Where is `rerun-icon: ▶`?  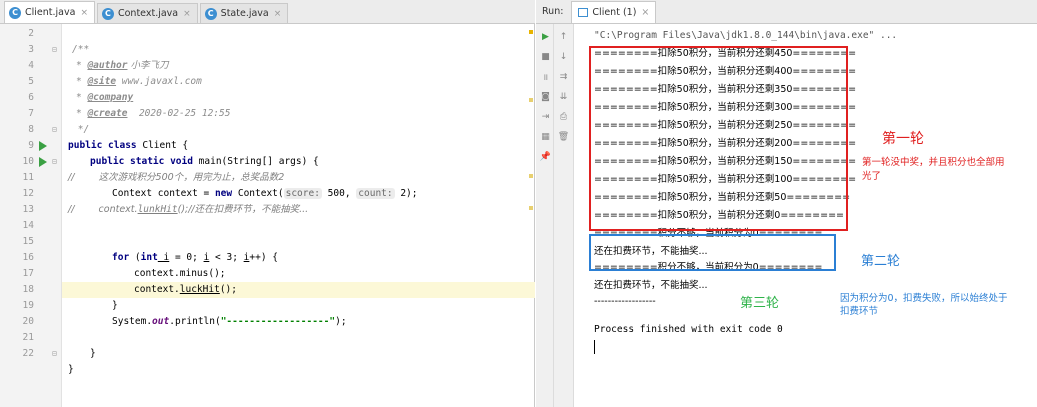 rerun-icon: ▶ is located at coordinates (545, 36).